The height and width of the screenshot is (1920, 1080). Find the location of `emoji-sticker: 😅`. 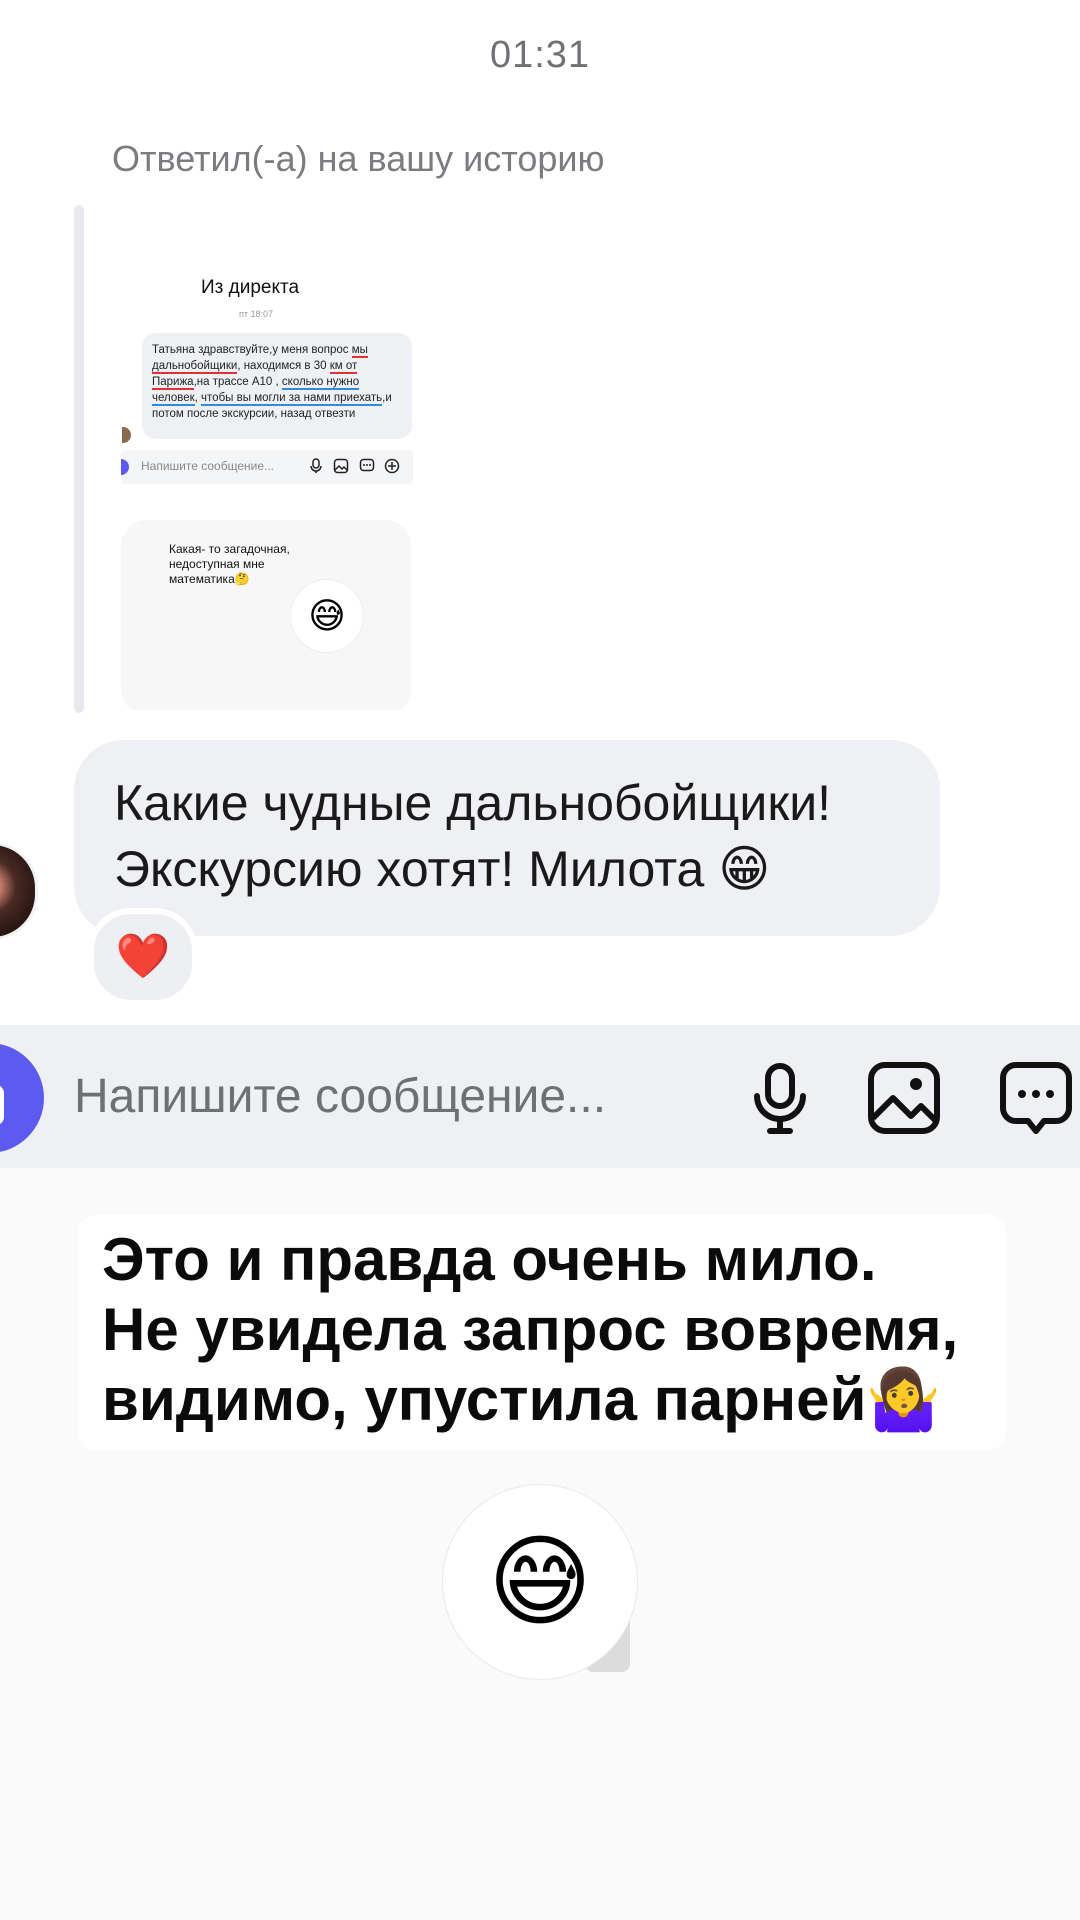

emoji-sticker: 😅 is located at coordinates (540, 1582).